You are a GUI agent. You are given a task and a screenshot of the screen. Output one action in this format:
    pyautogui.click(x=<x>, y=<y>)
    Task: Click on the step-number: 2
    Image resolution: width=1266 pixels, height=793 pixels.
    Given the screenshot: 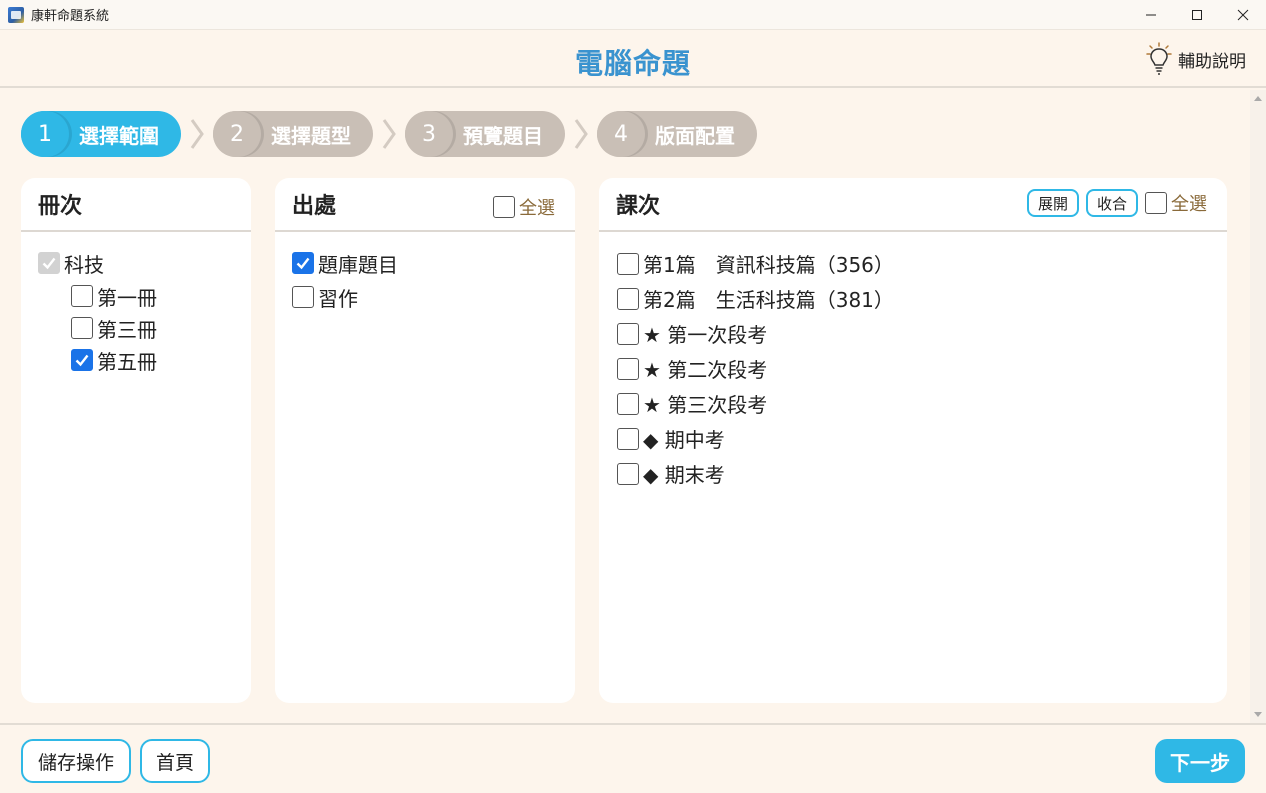 What is the action you would take?
    pyautogui.click(x=237, y=134)
    